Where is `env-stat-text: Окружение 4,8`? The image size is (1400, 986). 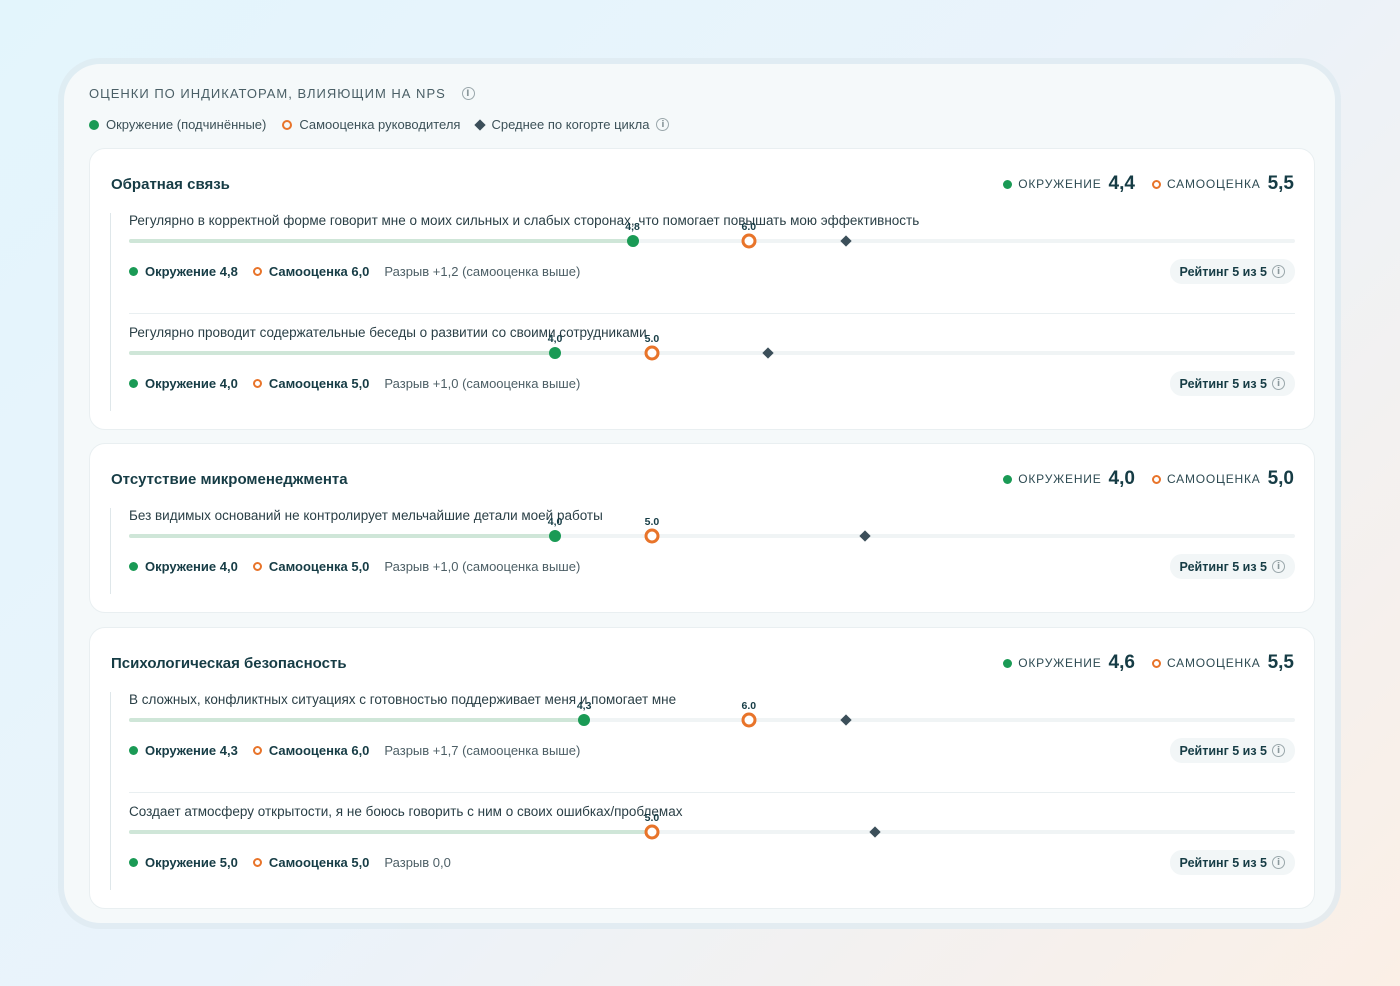 env-stat-text: Окружение 4,8 is located at coordinates (191, 271).